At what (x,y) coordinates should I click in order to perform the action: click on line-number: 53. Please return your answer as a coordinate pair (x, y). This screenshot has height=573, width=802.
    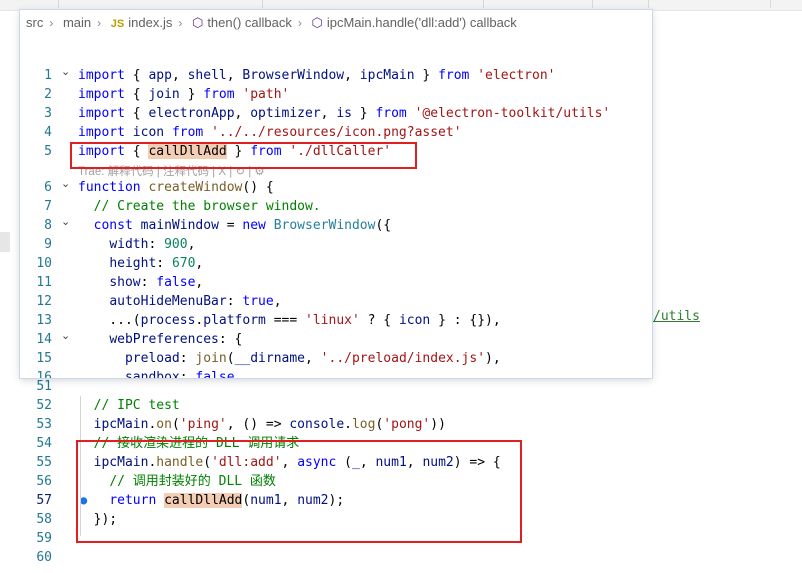
    Looking at the image, I should click on (44, 424).